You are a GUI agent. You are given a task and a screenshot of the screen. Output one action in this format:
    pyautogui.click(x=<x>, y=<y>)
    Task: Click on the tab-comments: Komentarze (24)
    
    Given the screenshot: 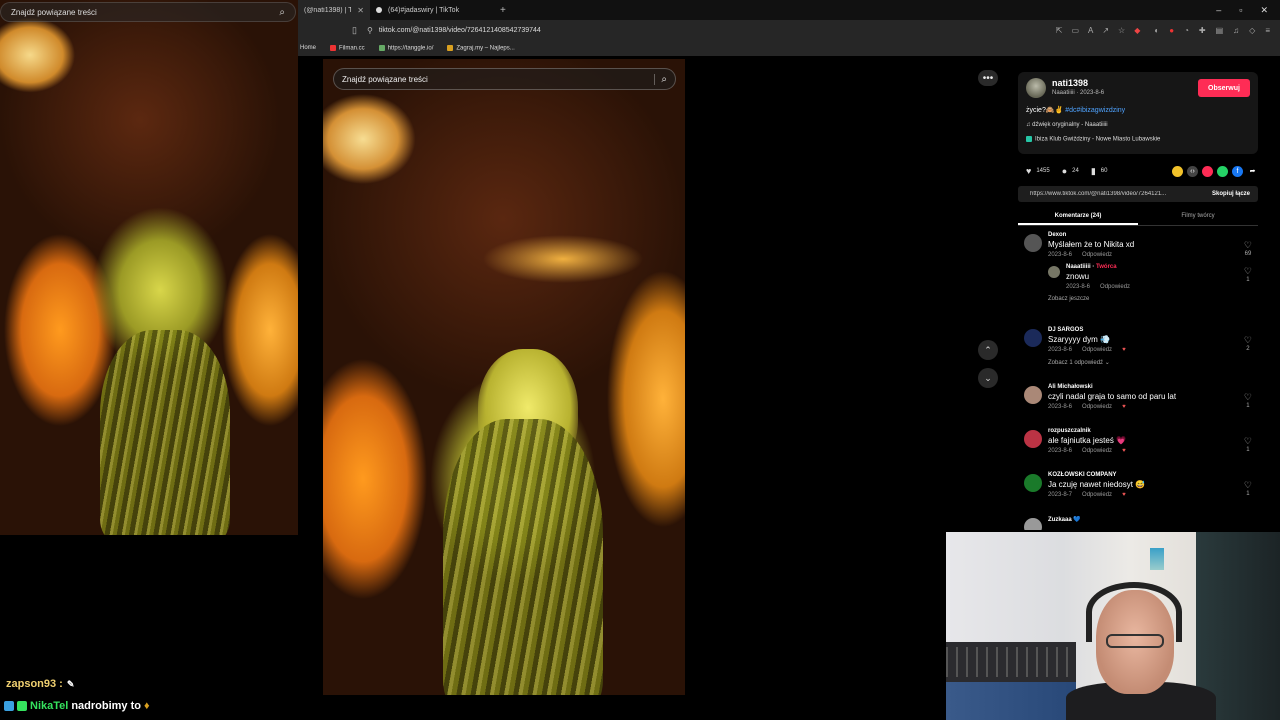 What is the action you would take?
    pyautogui.click(x=1078, y=216)
    